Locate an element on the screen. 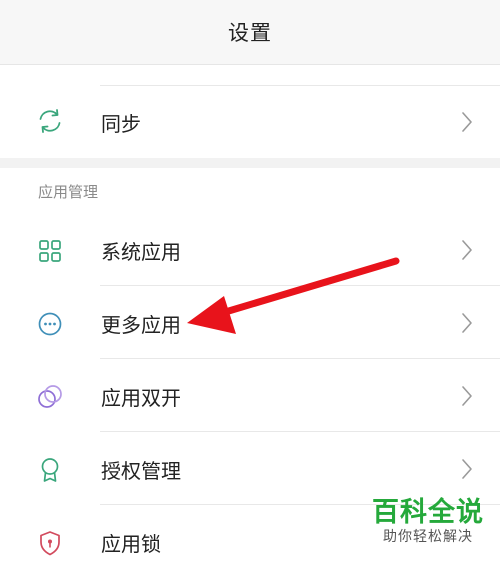  list-item-dual-apps: 应用双开 is located at coordinates (250, 396).